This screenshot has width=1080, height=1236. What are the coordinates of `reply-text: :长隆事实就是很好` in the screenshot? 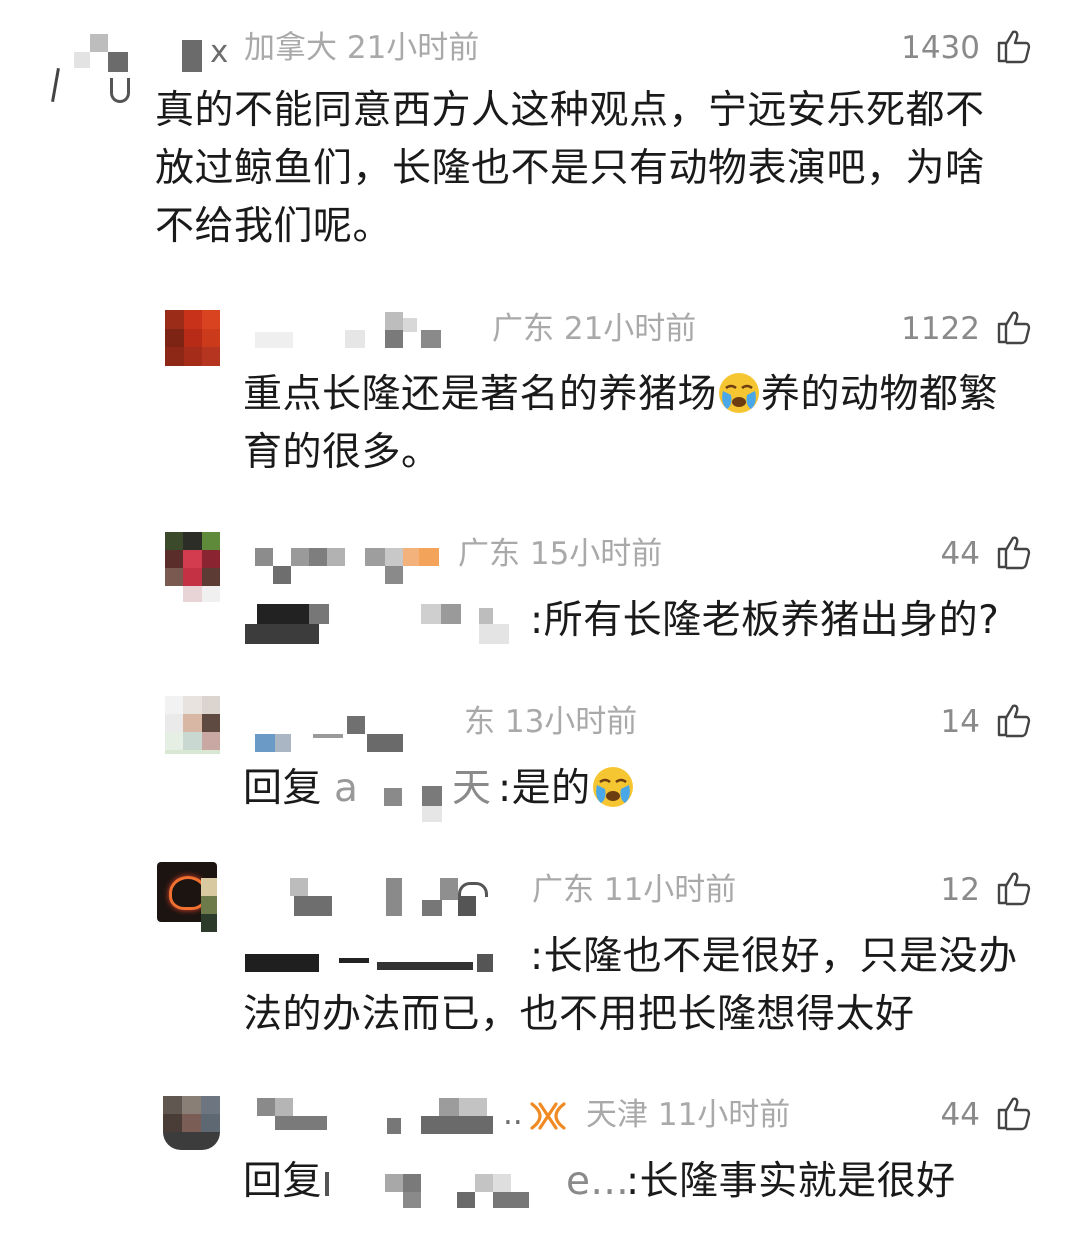 It's located at (791, 1181).